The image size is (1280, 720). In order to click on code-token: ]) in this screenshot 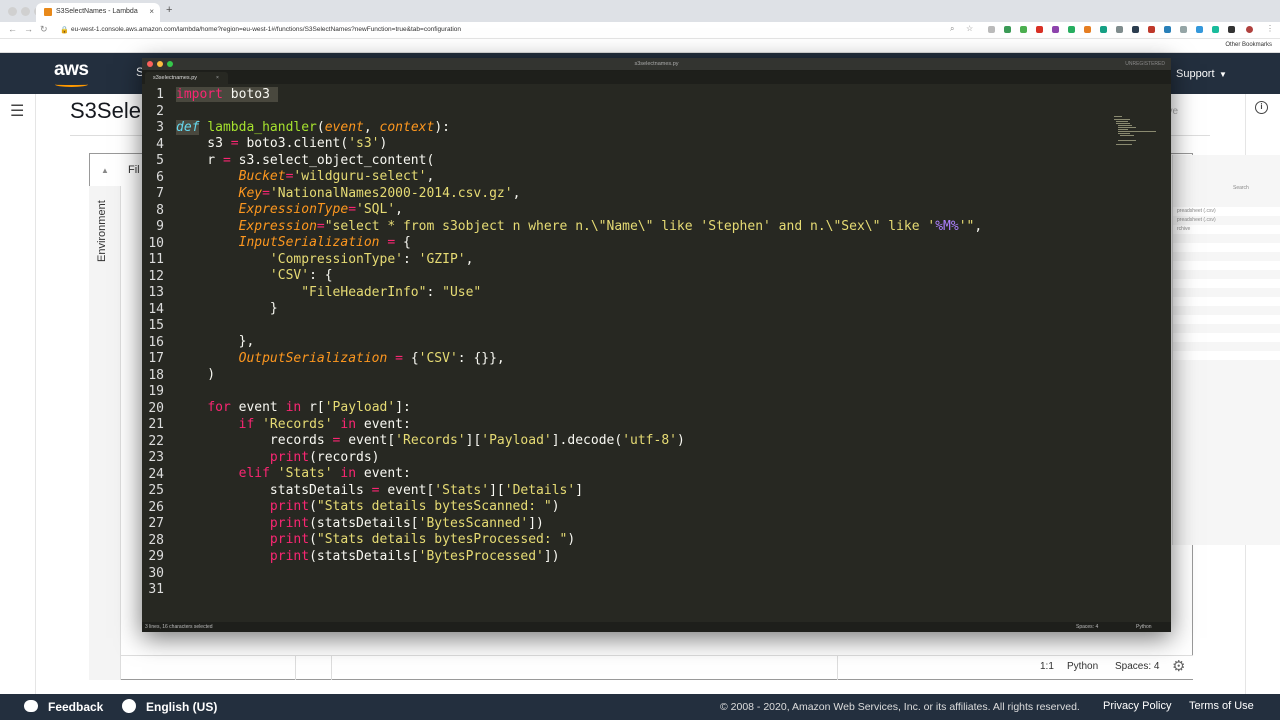, I will do `click(551, 556)`.